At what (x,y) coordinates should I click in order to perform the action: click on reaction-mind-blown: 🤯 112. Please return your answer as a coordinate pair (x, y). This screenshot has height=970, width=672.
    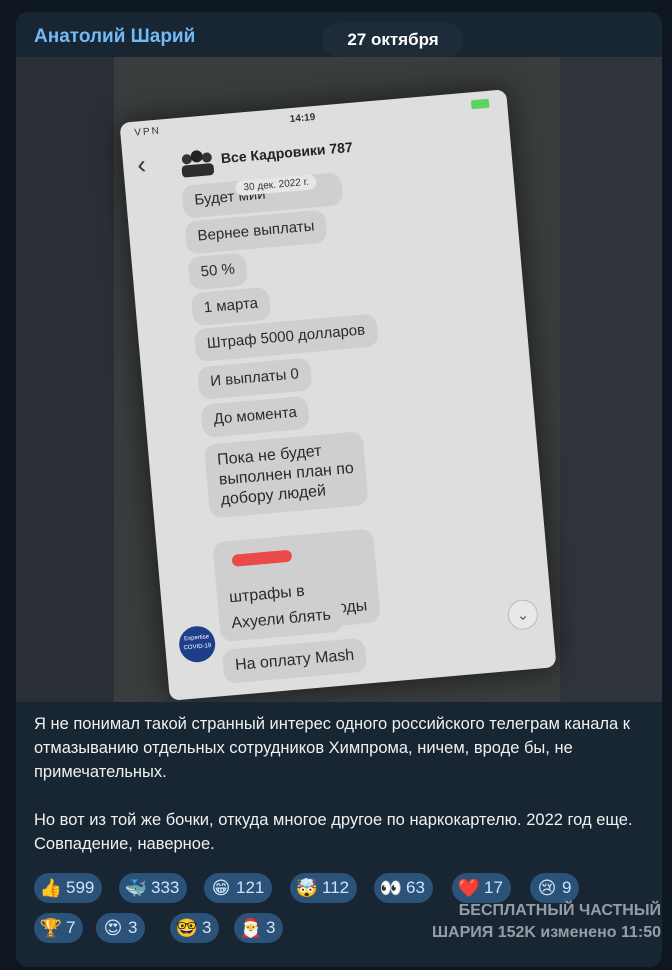
    Looking at the image, I should click on (324, 888).